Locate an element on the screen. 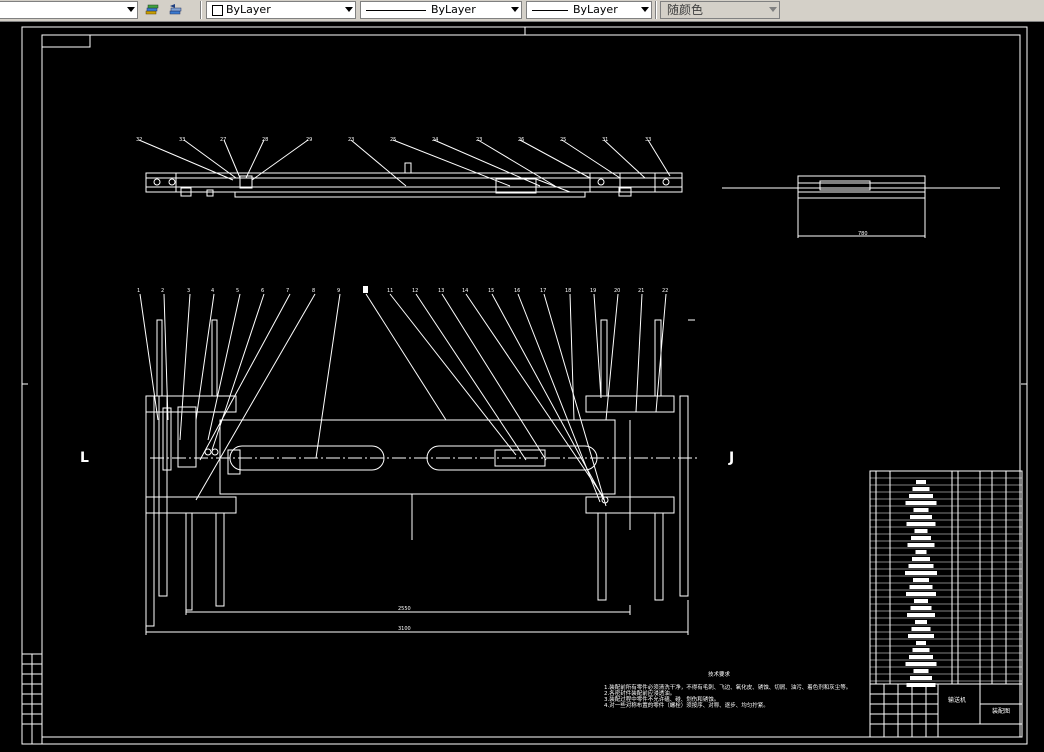 This screenshot has width=1044, height=752. elevation-view is located at coordinates (410, 168).